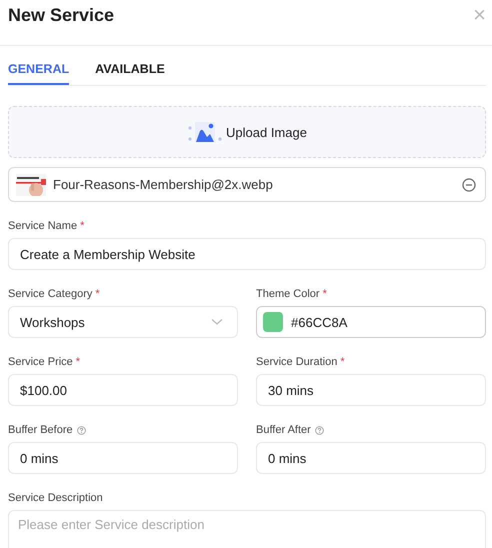 The height and width of the screenshot is (548, 492). I want to click on field-label: Service Description, so click(55, 498).